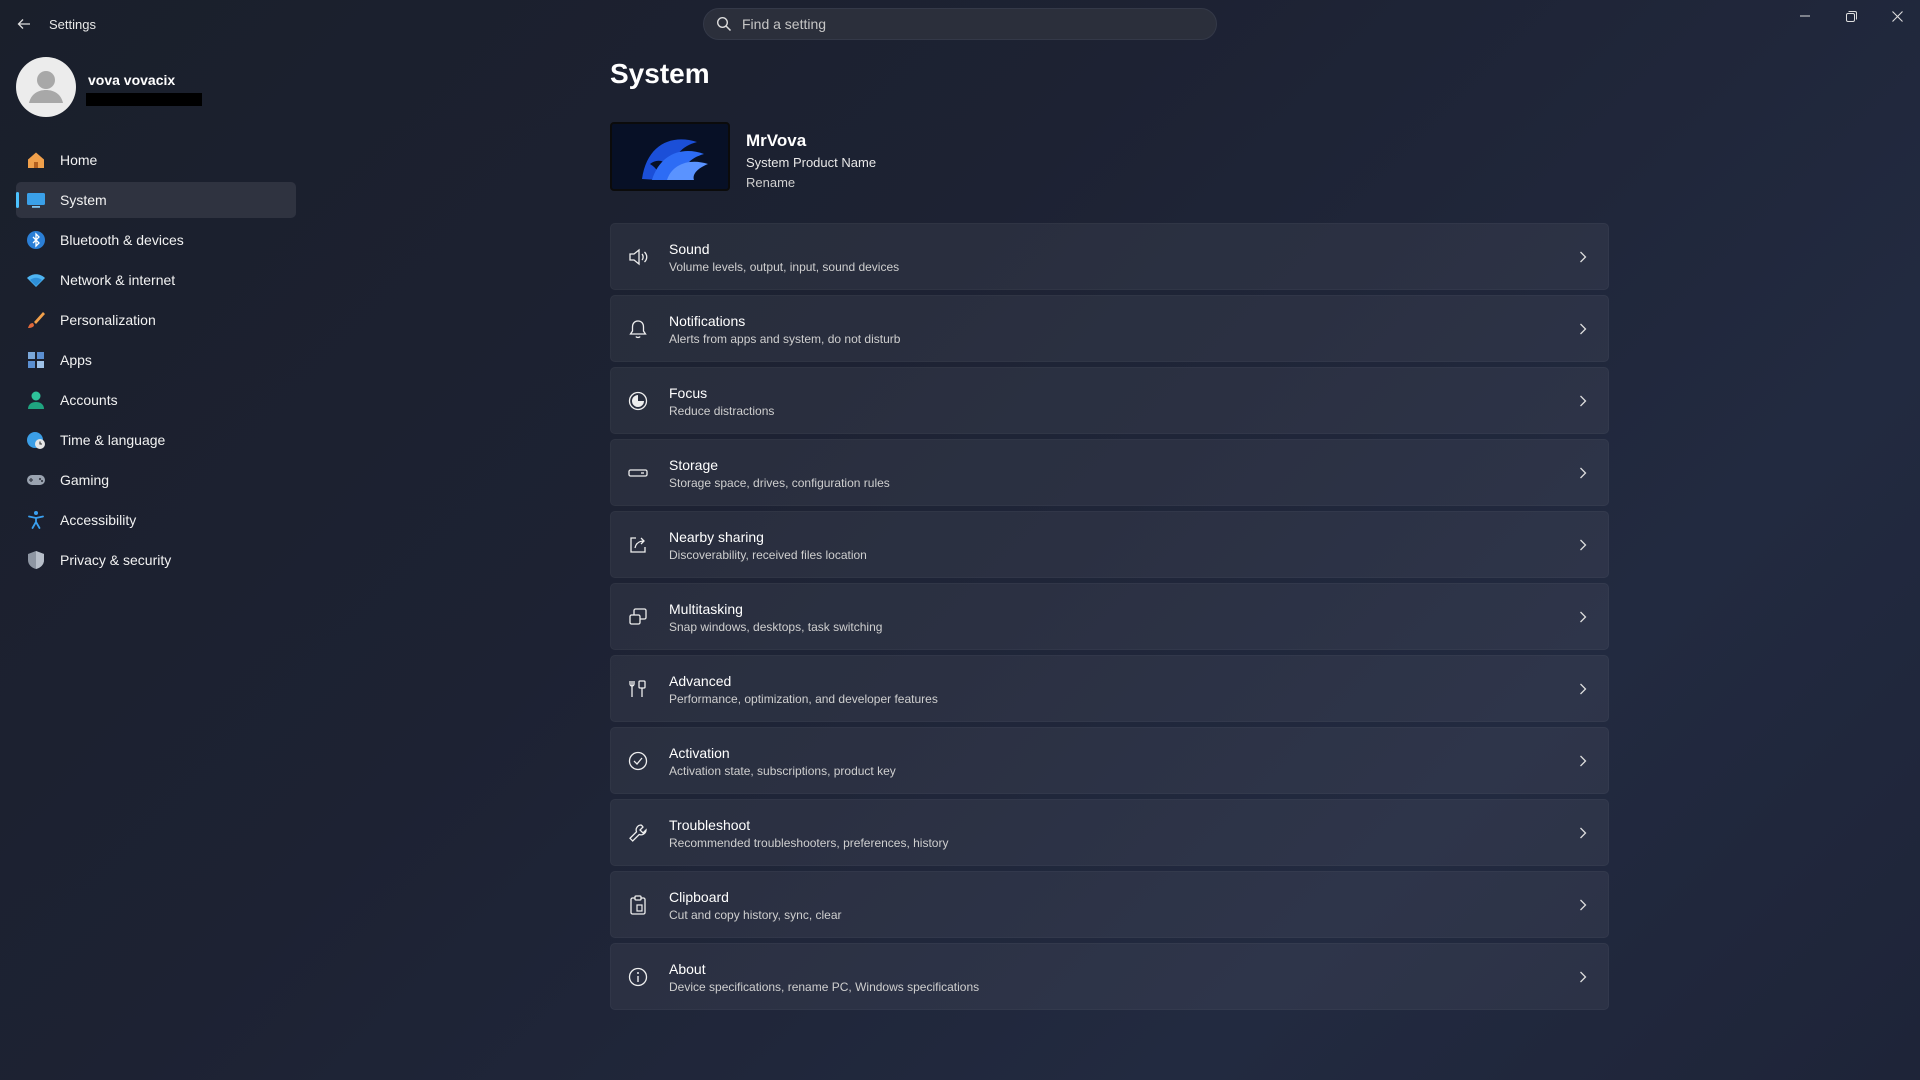  Describe the element at coordinates (638, 545) in the screenshot. I see `share-icon` at that location.